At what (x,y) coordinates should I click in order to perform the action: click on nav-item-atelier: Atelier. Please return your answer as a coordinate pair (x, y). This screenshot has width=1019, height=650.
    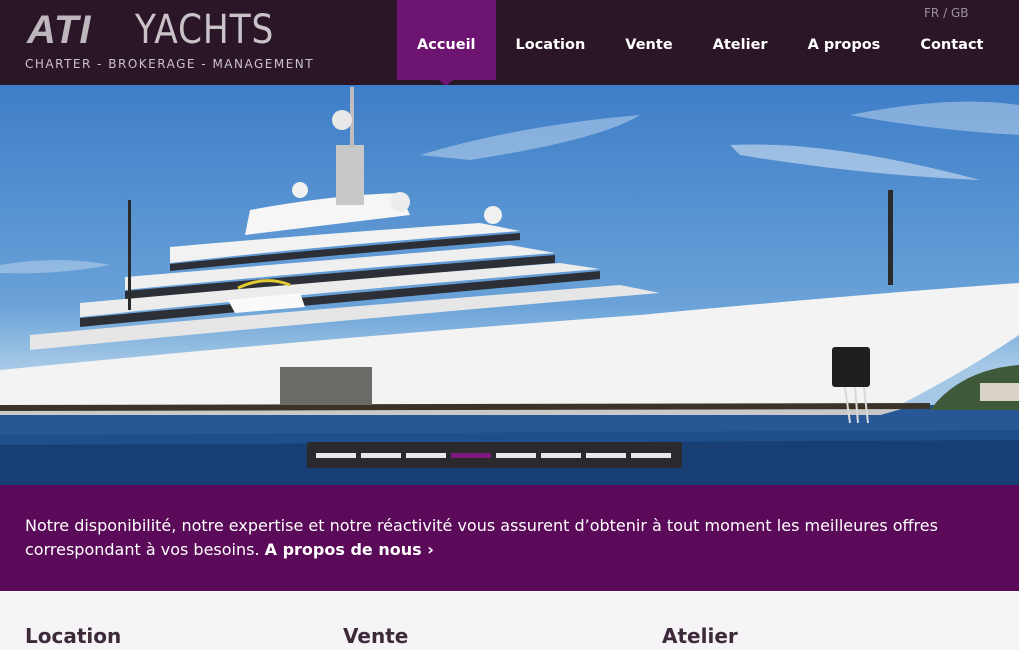
    Looking at the image, I should click on (740, 40).